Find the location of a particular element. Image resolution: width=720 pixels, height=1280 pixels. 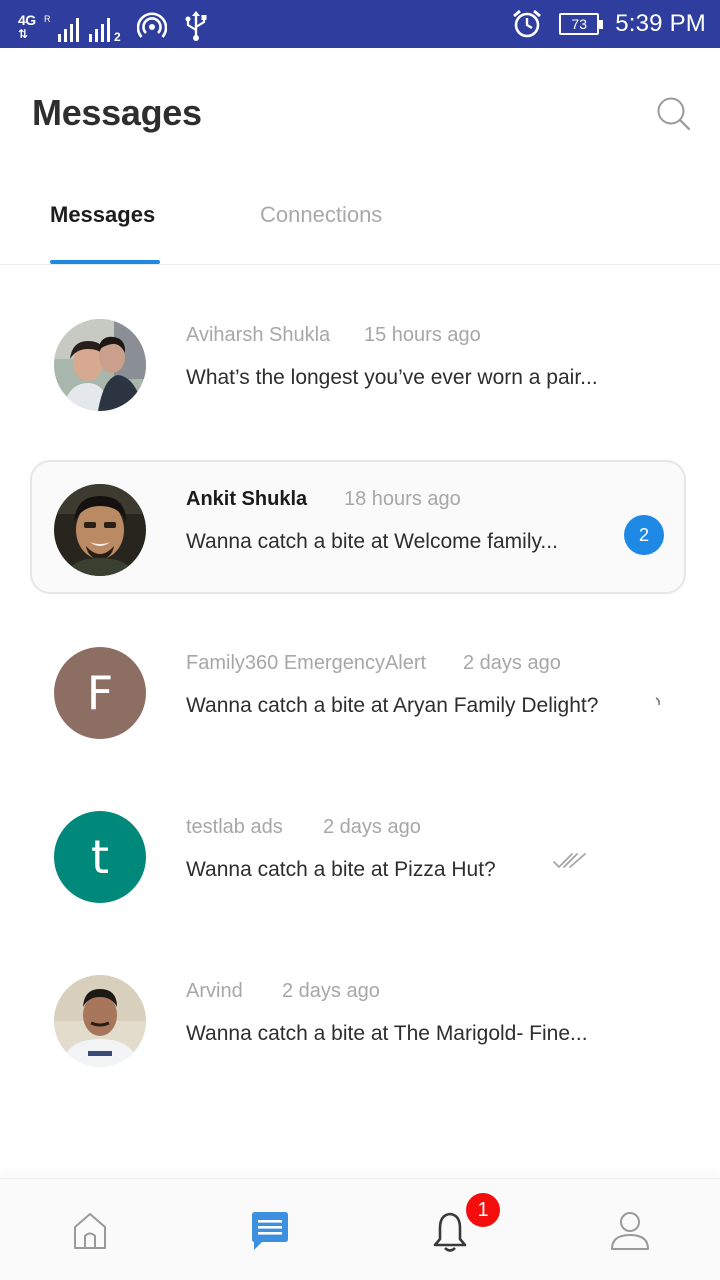

avatar-letter: t is located at coordinates (100, 857).